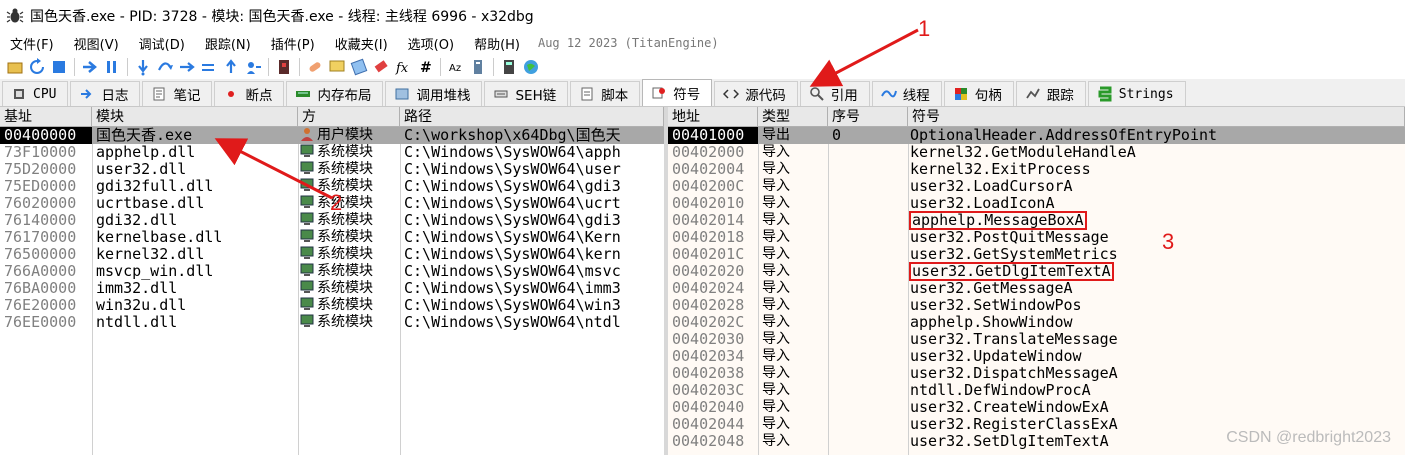 Image resolution: width=1405 pixels, height=455 pixels. What do you see at coordinates (1036, 339) in the screenshot?
I see `symbol-row: 00402030 导入 user32.TranslateMessage` at bounding box center [1036, 339].